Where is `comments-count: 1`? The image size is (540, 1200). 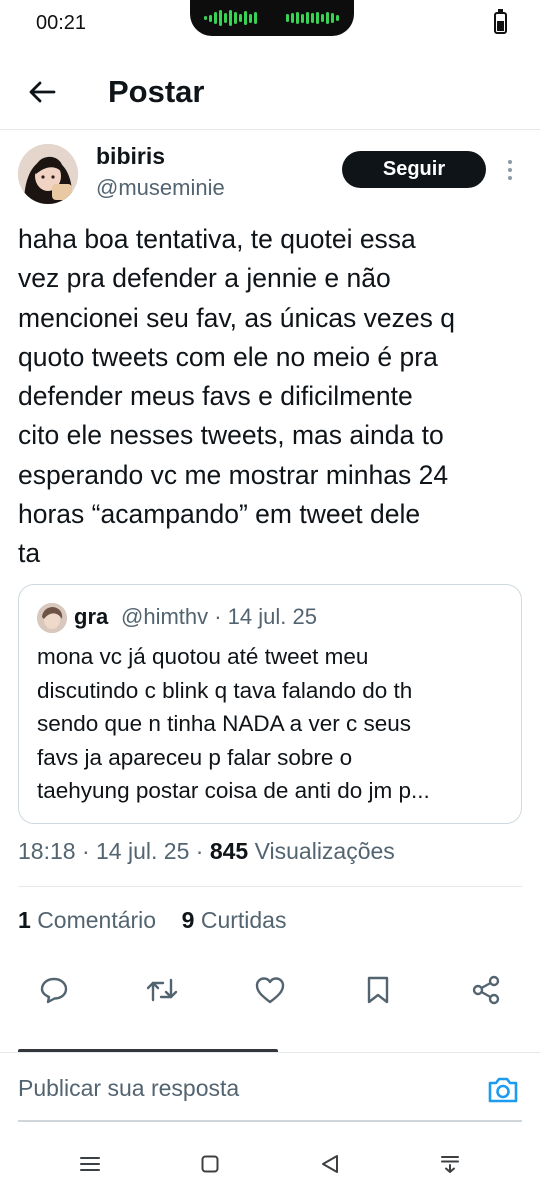
comments-count: 1 is located at coordinates (24, 920).